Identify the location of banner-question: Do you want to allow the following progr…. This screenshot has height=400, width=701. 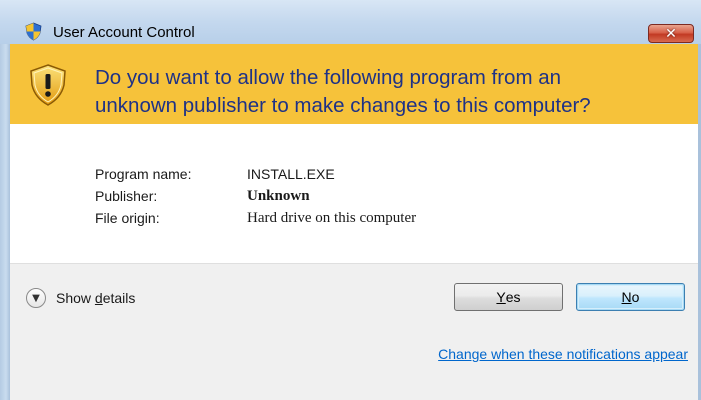
(390, 92).